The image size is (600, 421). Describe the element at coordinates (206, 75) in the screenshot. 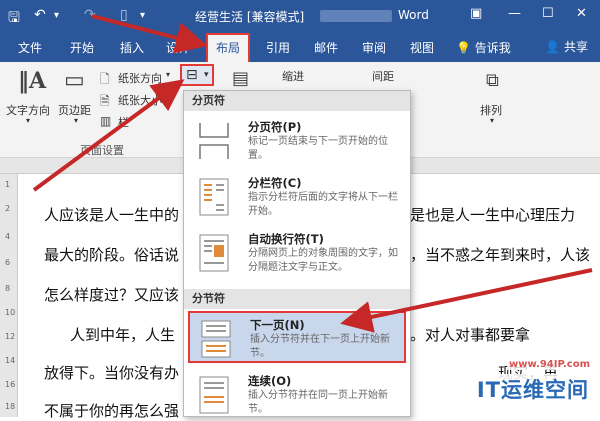

I see `breaks-dropdown-icon: ▾` at that location.